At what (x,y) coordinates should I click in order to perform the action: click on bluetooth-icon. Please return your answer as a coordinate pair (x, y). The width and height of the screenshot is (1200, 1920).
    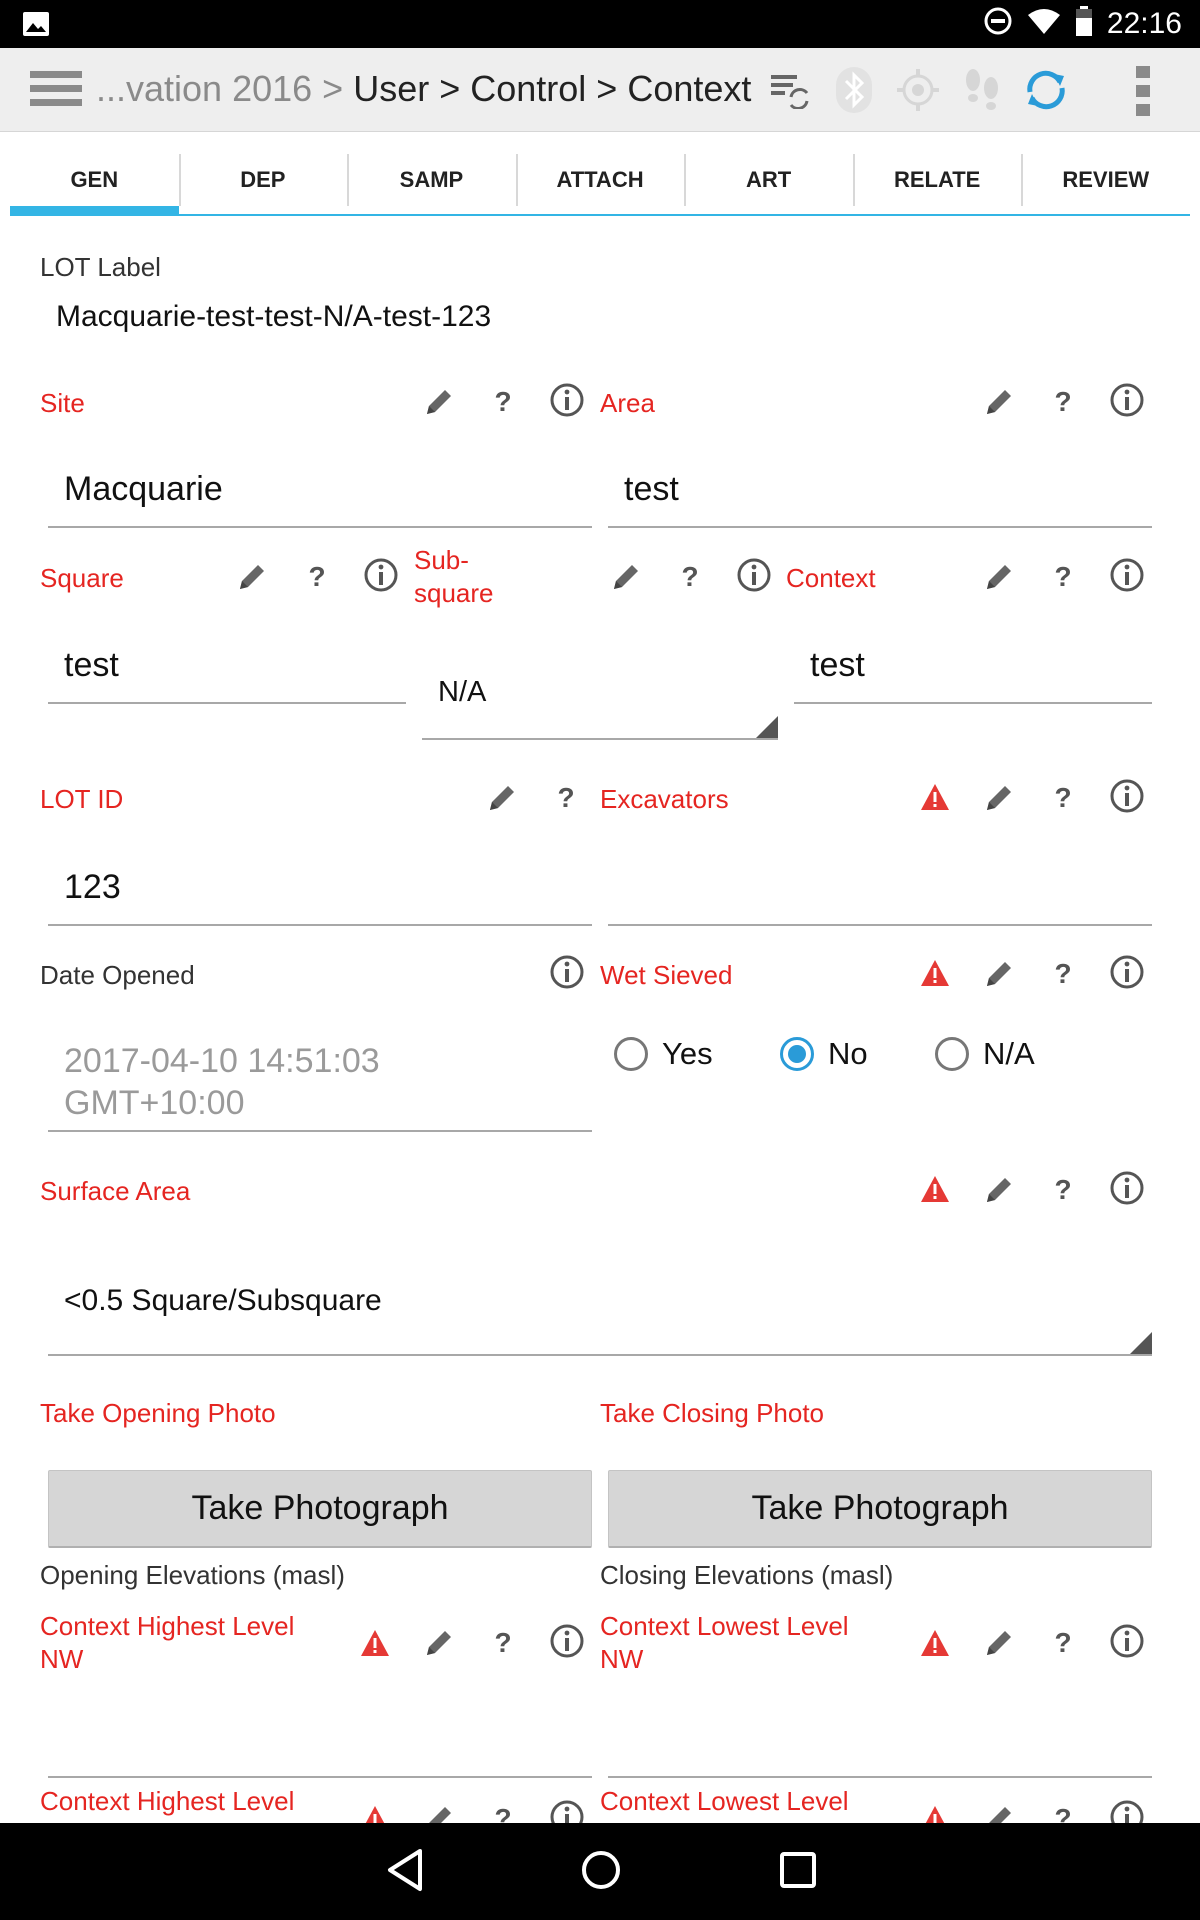
    Looking at the image, I should click on (854, 90).